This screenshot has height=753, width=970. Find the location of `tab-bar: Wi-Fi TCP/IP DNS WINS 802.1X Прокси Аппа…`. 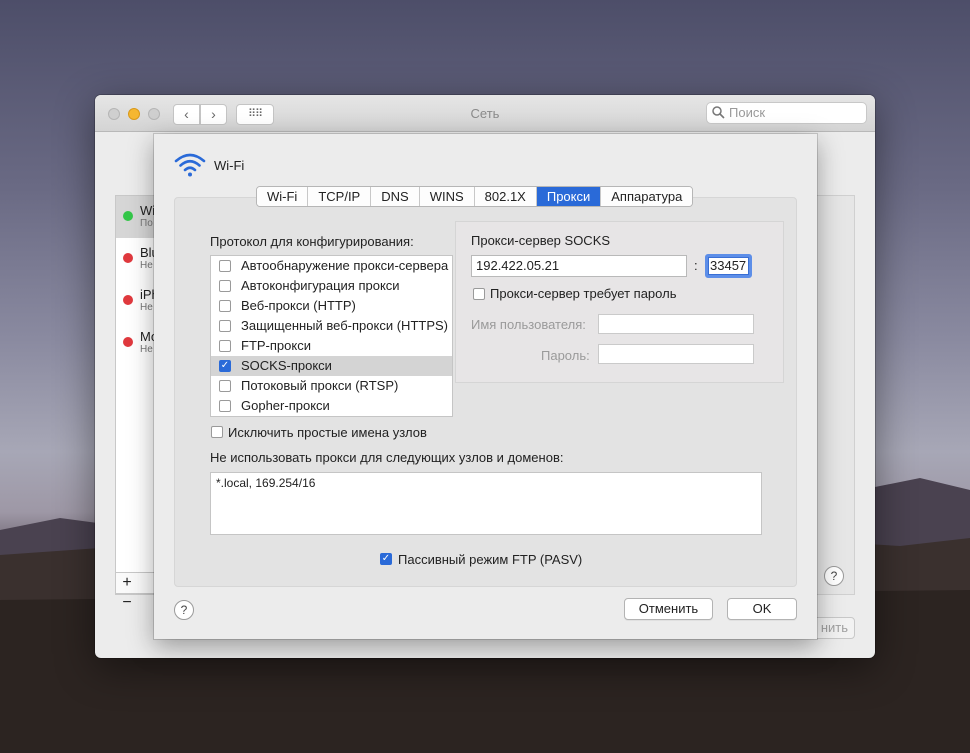

tab-bar: Wi-Fi TCP/IP DNS WINS 802.1X Прокси Аппа… is located at coordinates (475, 196).